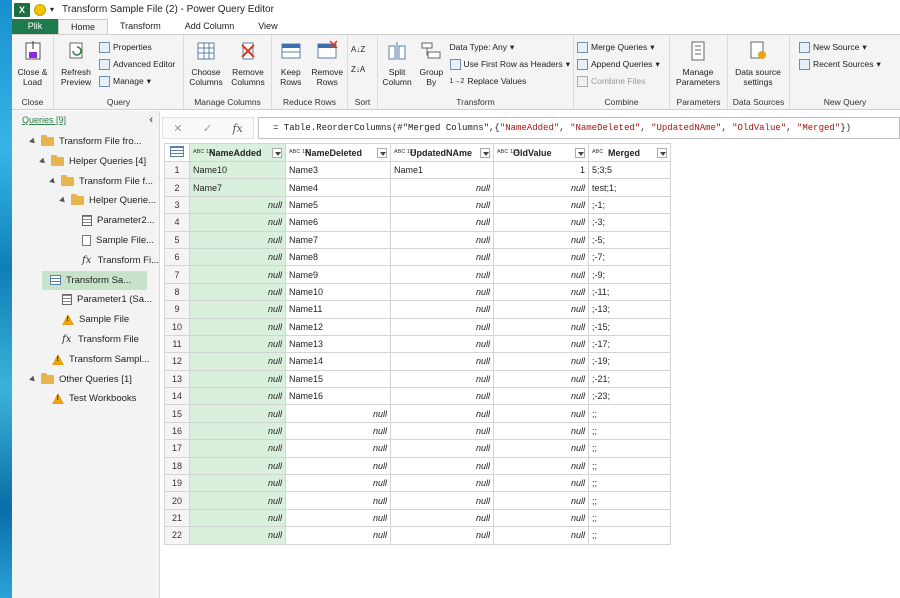 The height and width of the screenshot is (598, 900). Describe the element at coordinates (618, 47) in the screenshot. I see `merge-queries-button: Merge Queries ▾` at that location.